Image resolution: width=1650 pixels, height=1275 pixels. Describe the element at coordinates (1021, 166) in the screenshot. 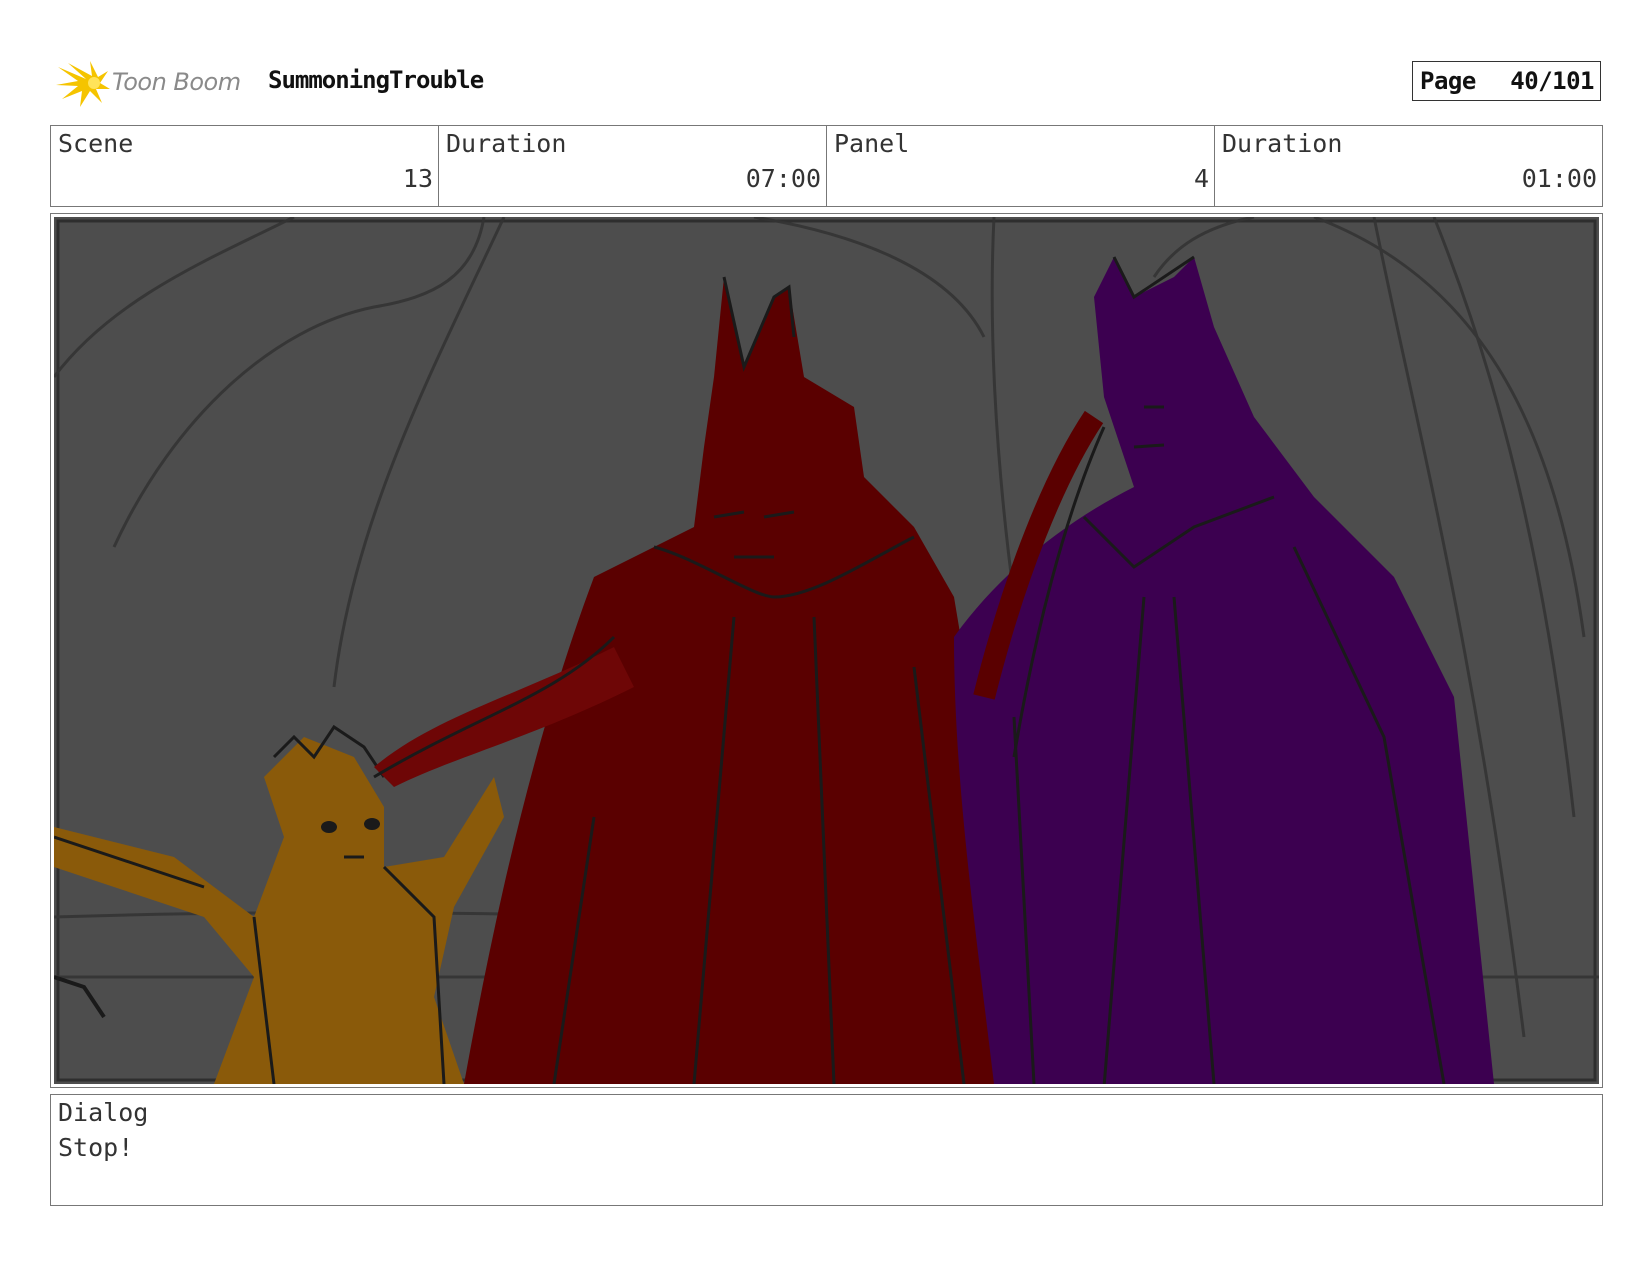

I see `panel-cell: Panel 4` at that location.